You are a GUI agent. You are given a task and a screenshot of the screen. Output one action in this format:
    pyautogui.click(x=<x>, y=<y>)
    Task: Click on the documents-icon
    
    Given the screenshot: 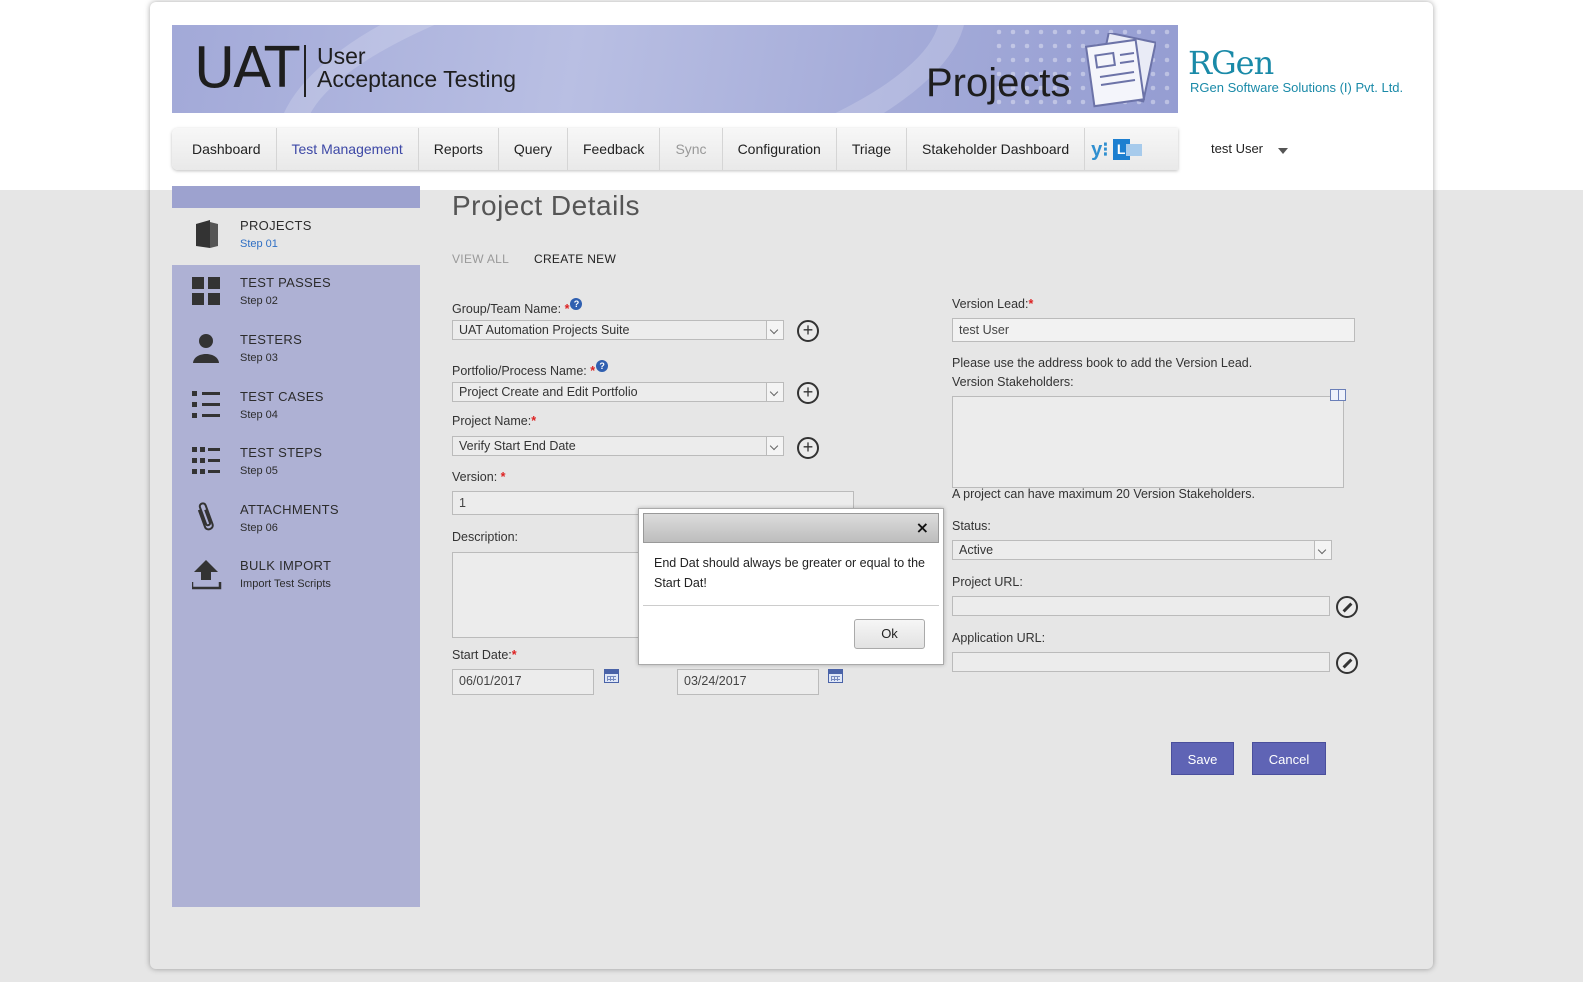 What is the action you would take?
    pyautogui.click(x=1120, y=70)
    